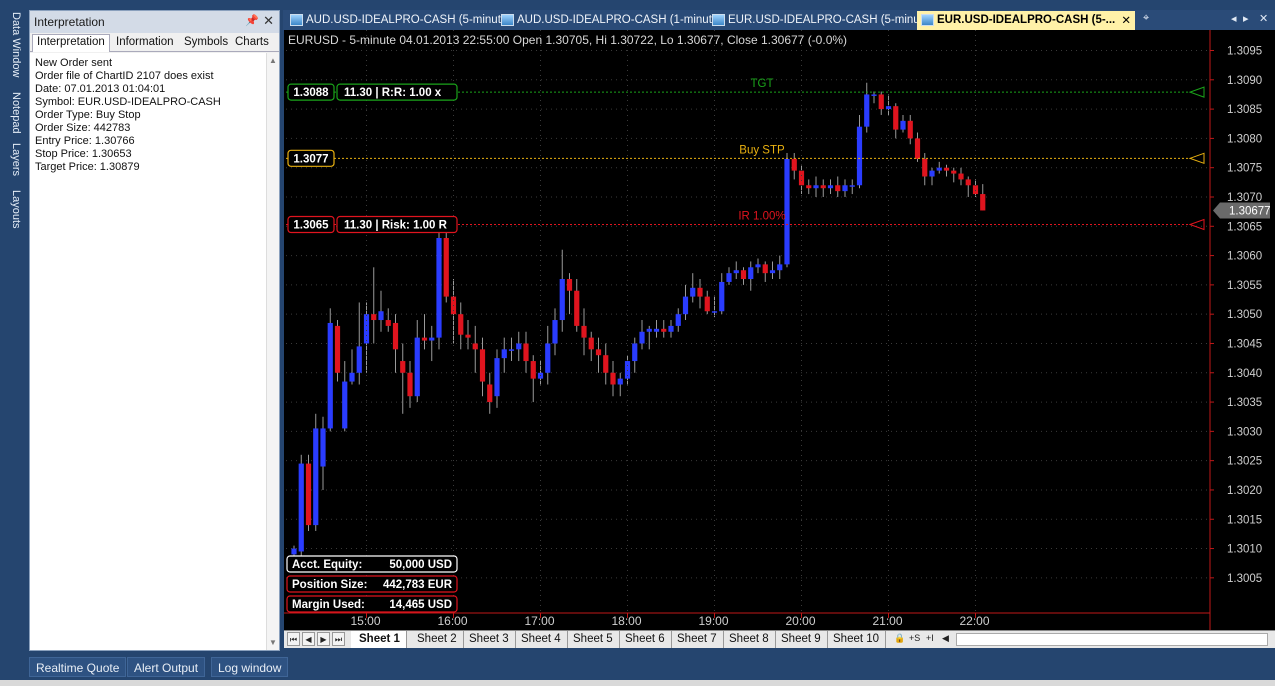  What do you see at coordinates (644, 639) in the screenshot?
I see `sheet-tab: Sheet 6` at bounding box center [644, 639].